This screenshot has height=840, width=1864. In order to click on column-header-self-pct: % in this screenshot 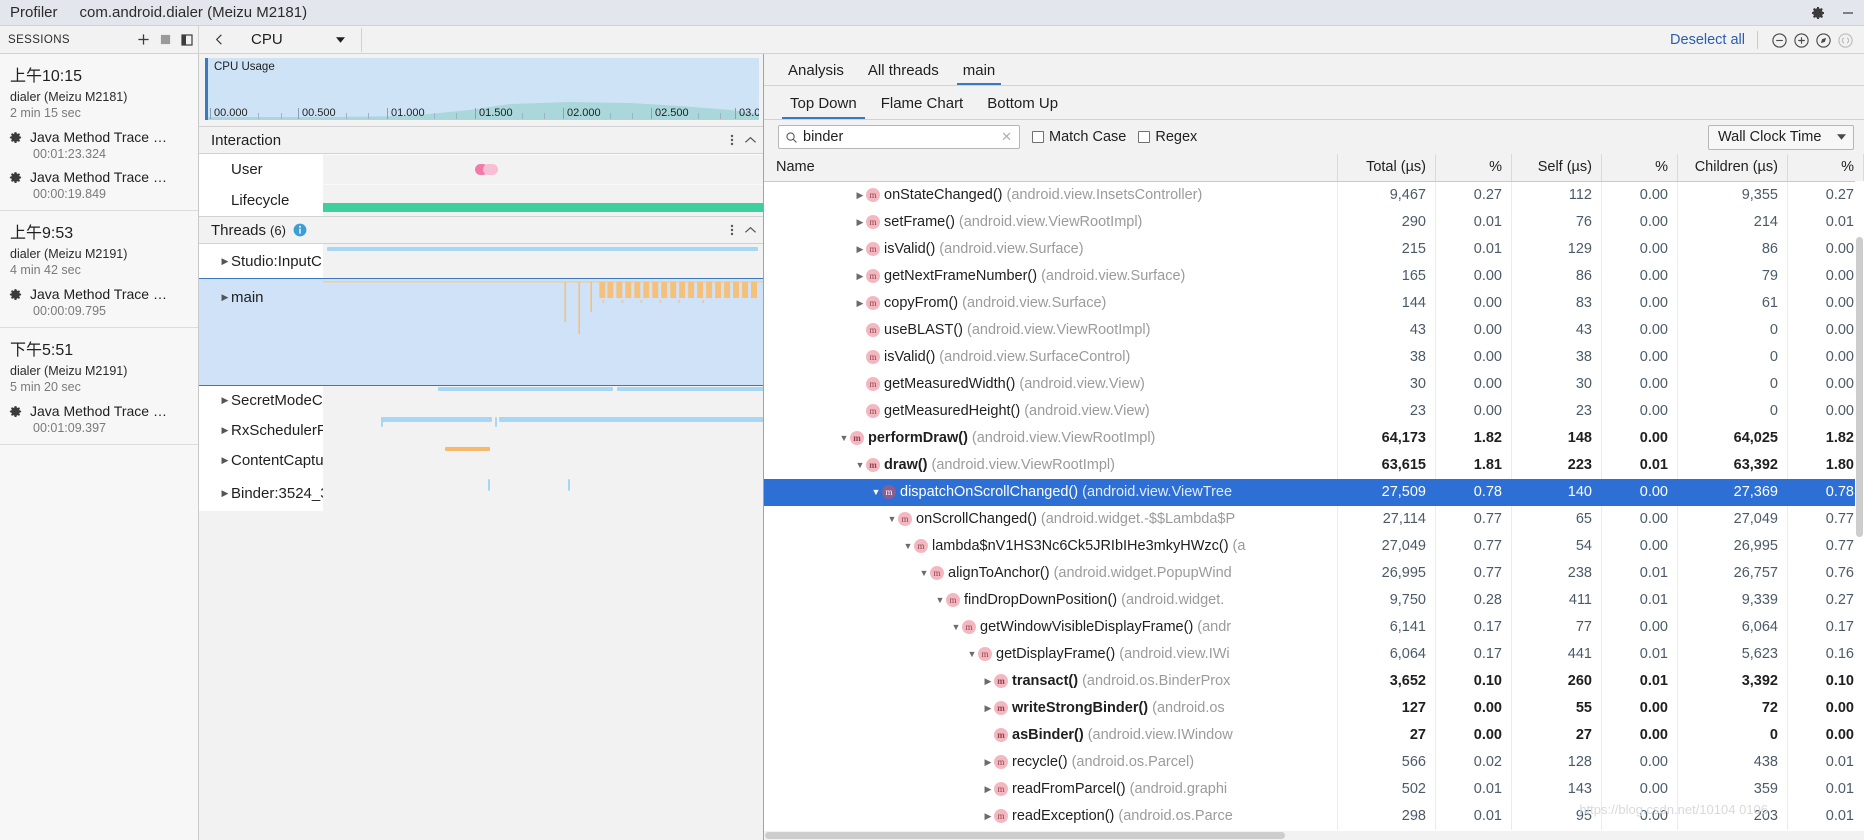, I will do `click(1639, 168)`.